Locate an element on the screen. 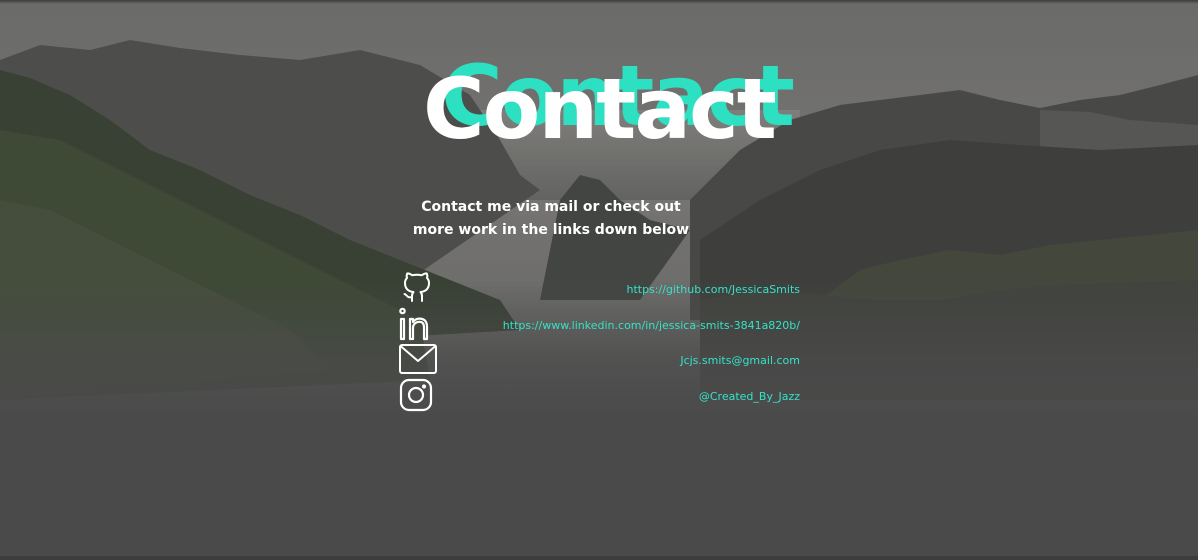  linkedin-icon is located at coordinates (418, 324).